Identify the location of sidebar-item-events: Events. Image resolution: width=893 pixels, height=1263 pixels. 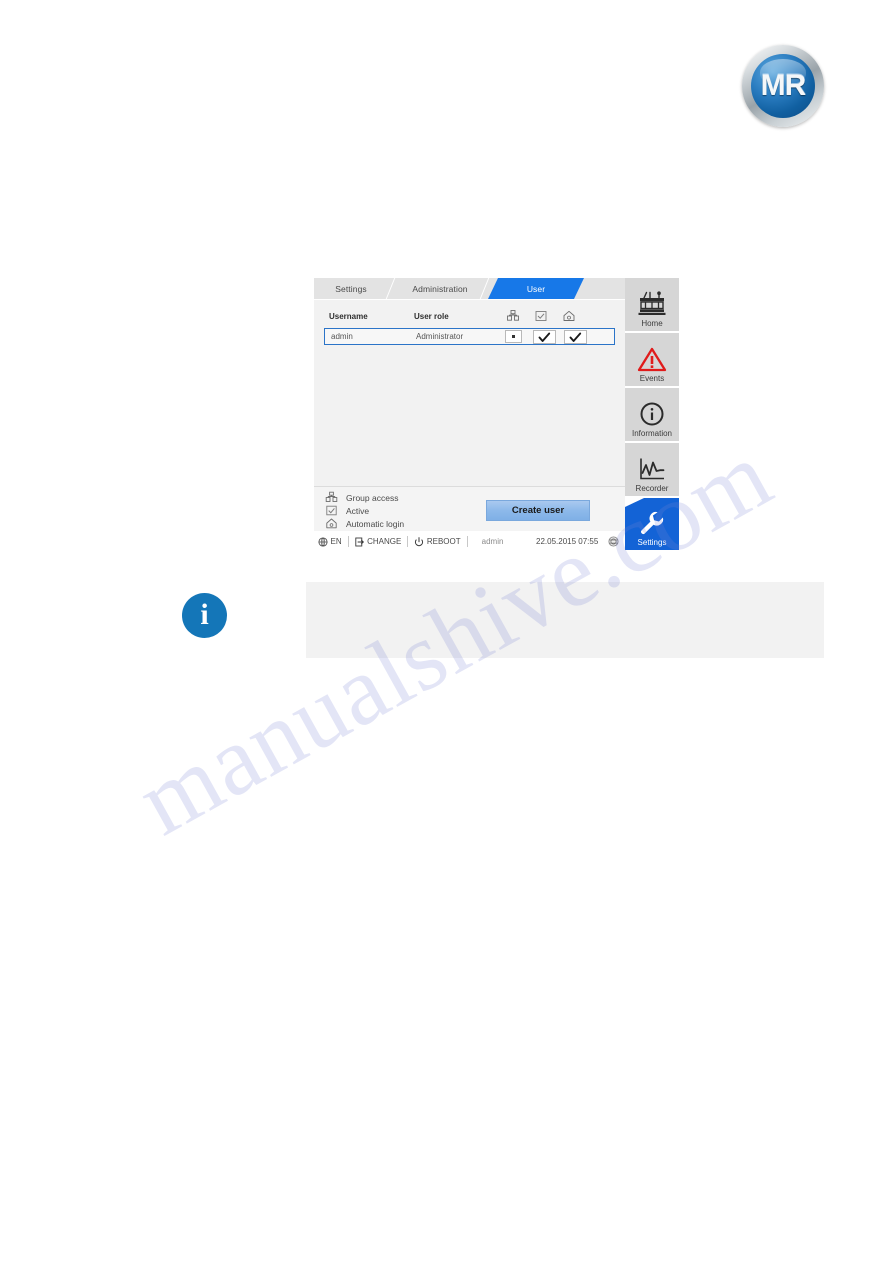
(652, 360).